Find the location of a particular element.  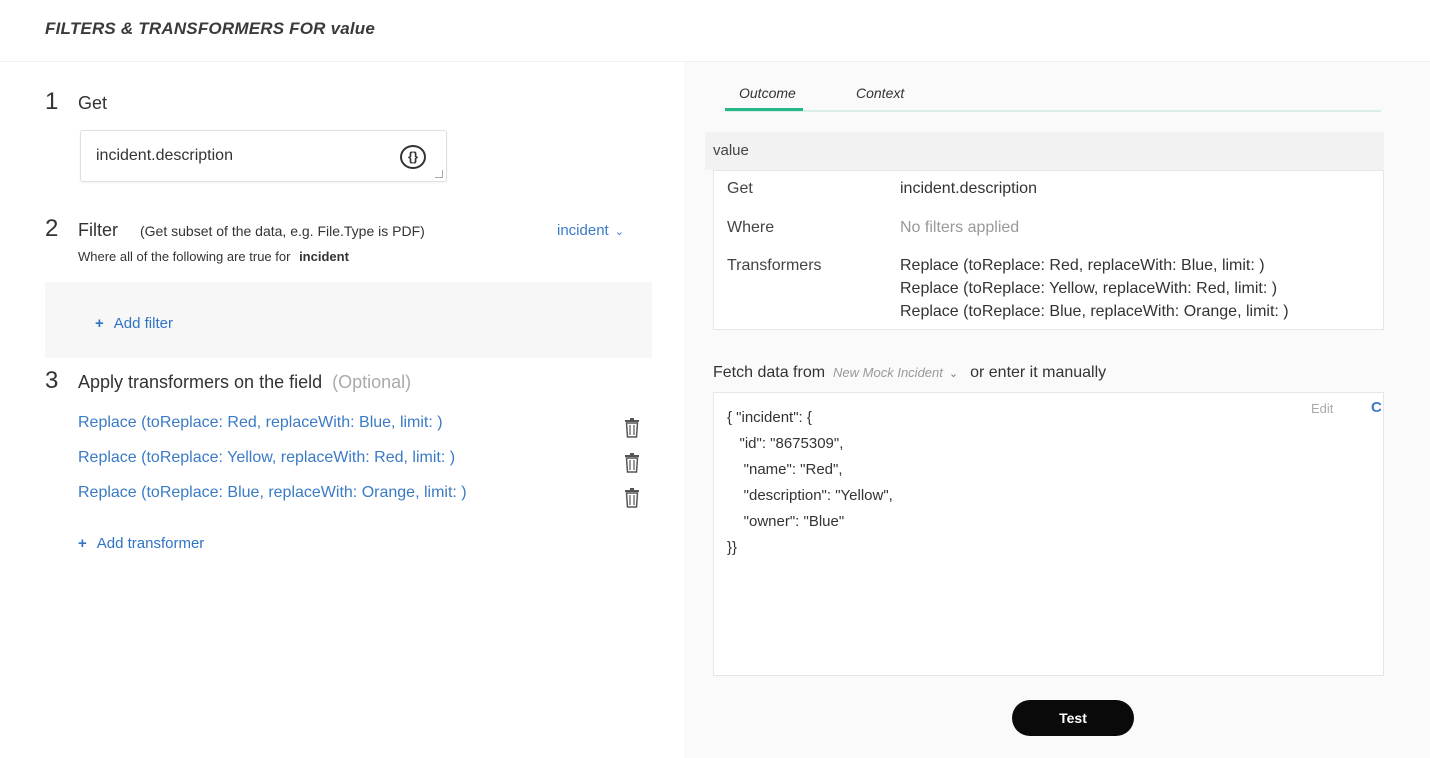

summary-where-label: Where is located at coordinates (751, 227).